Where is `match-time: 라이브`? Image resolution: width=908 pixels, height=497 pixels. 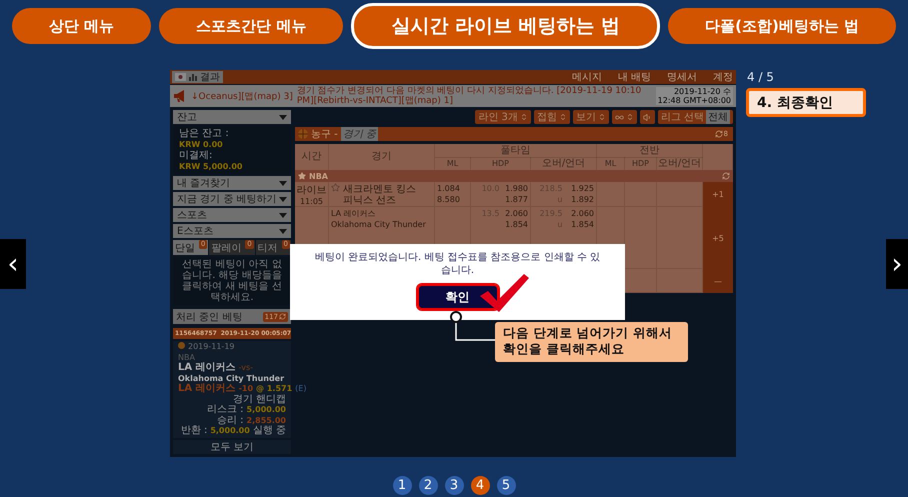 match-time: 라이브 is located at coordinates (311, 190).